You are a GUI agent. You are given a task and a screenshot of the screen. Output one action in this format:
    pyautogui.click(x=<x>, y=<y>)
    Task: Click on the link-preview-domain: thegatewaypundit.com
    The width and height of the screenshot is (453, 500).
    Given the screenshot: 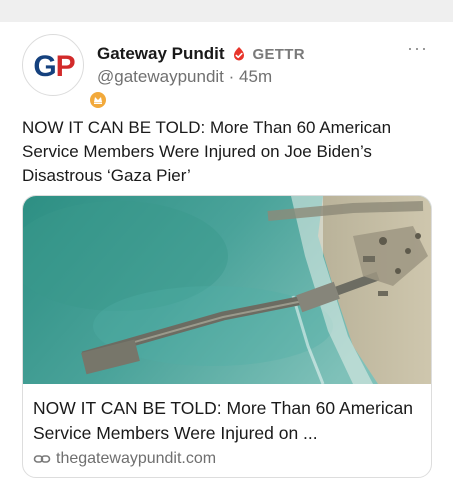 What is the action you would take?
    pyautogui.click(x=136, y=458)
    